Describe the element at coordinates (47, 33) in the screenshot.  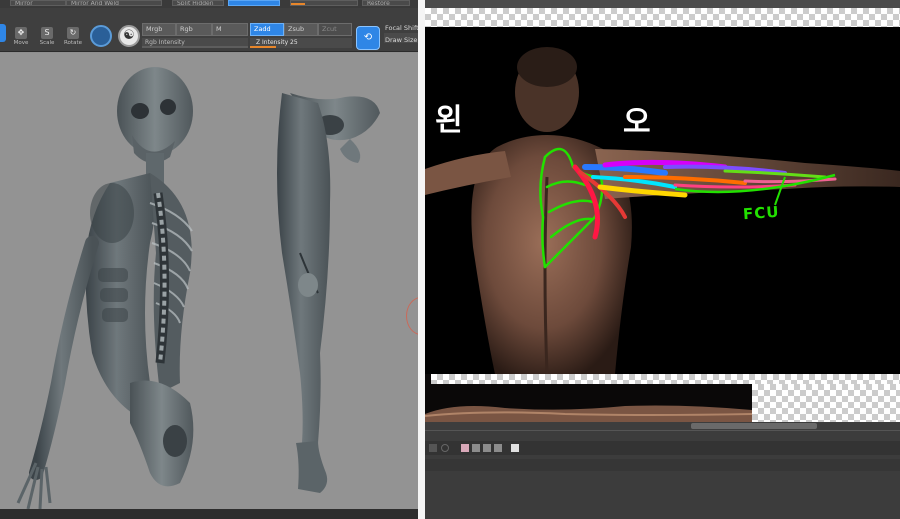
I see `scale-icon: S` at that location.